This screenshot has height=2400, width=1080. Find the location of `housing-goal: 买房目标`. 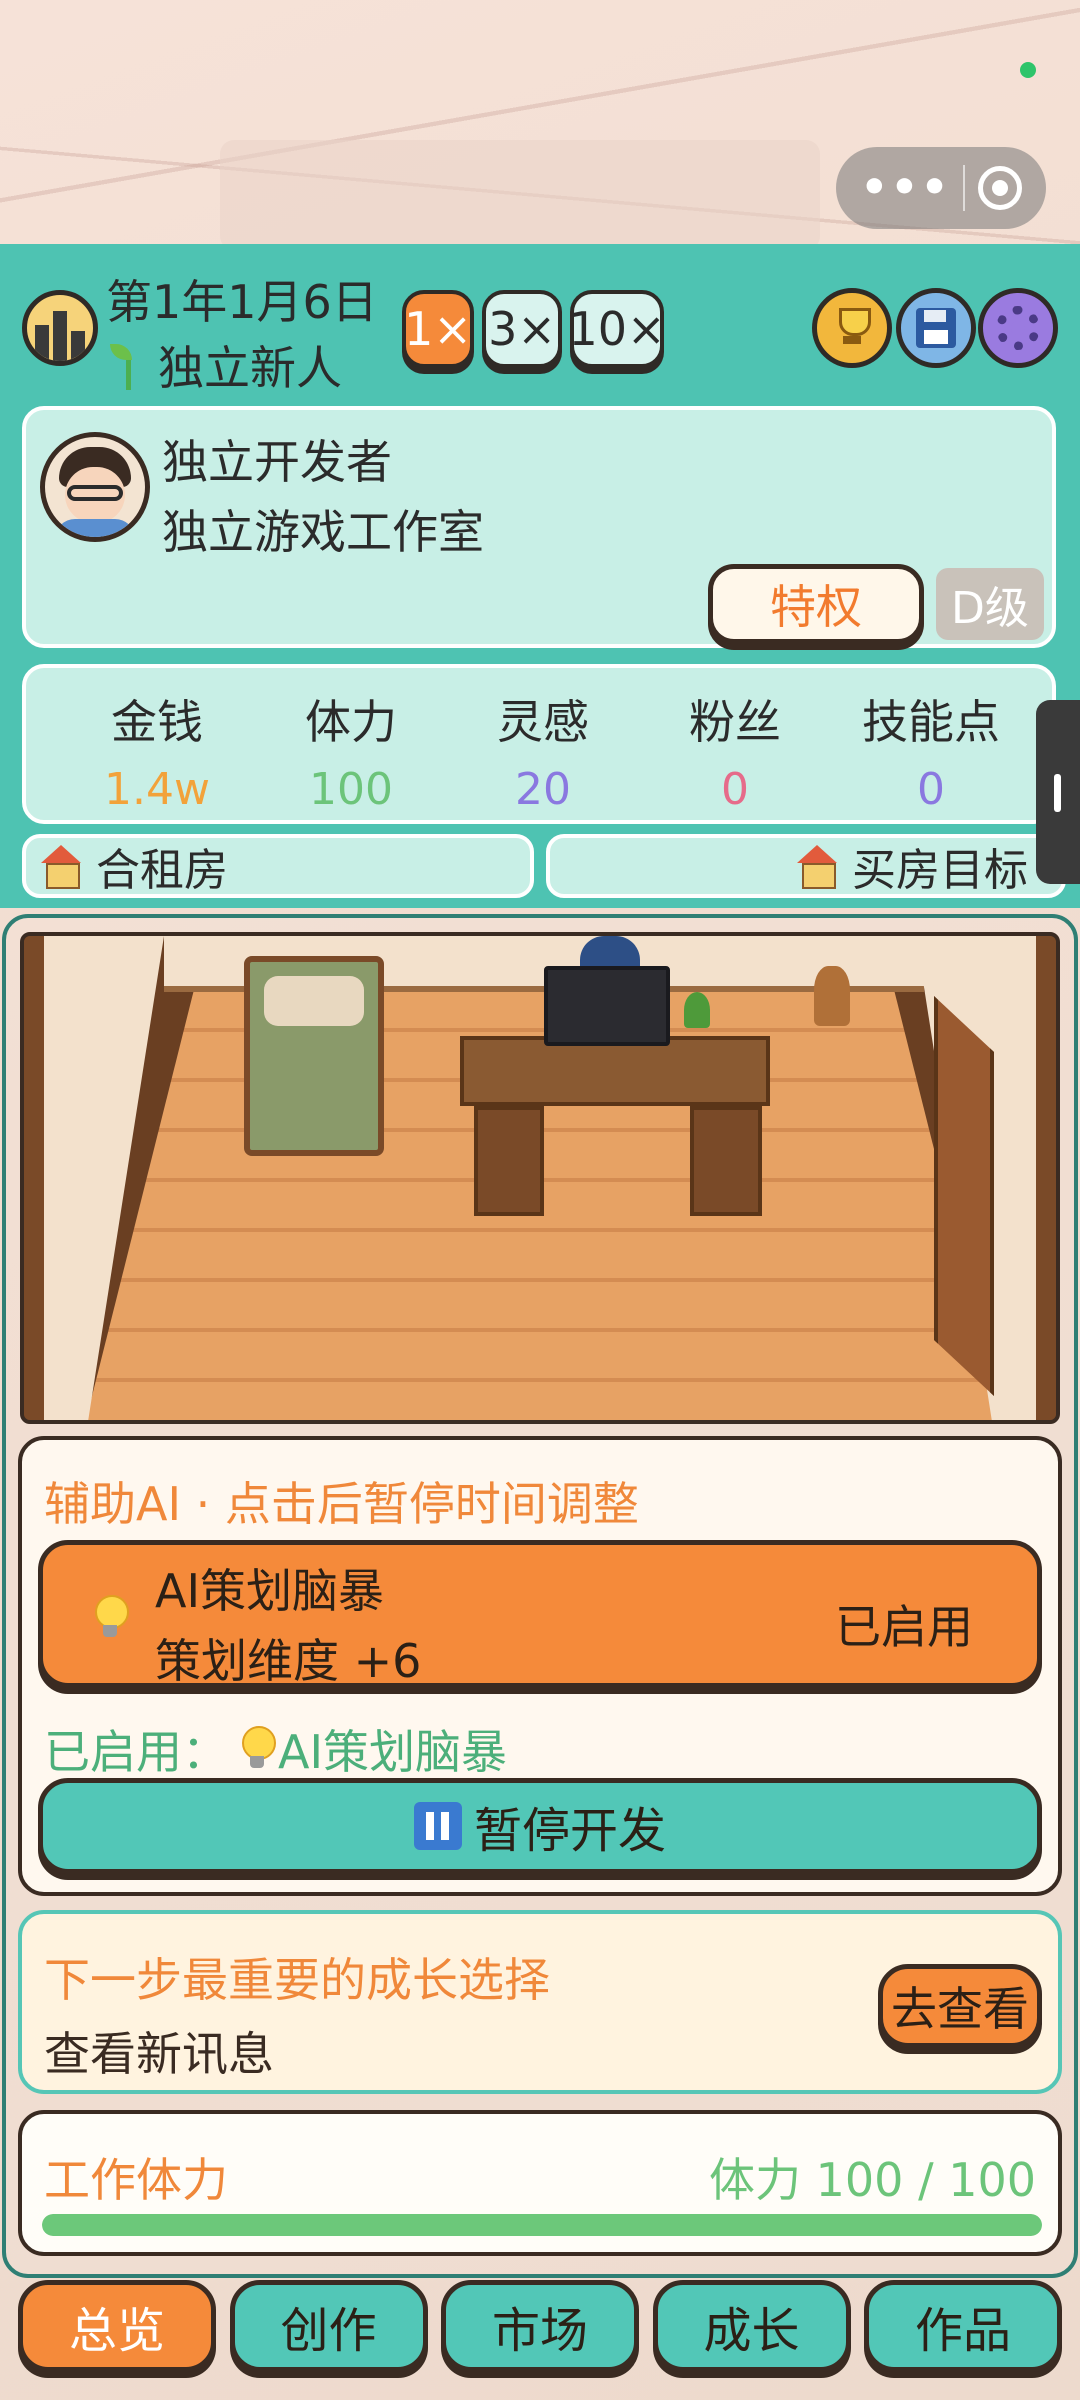

housing-goal: 买房目标 is located at coordinates (806, 866).